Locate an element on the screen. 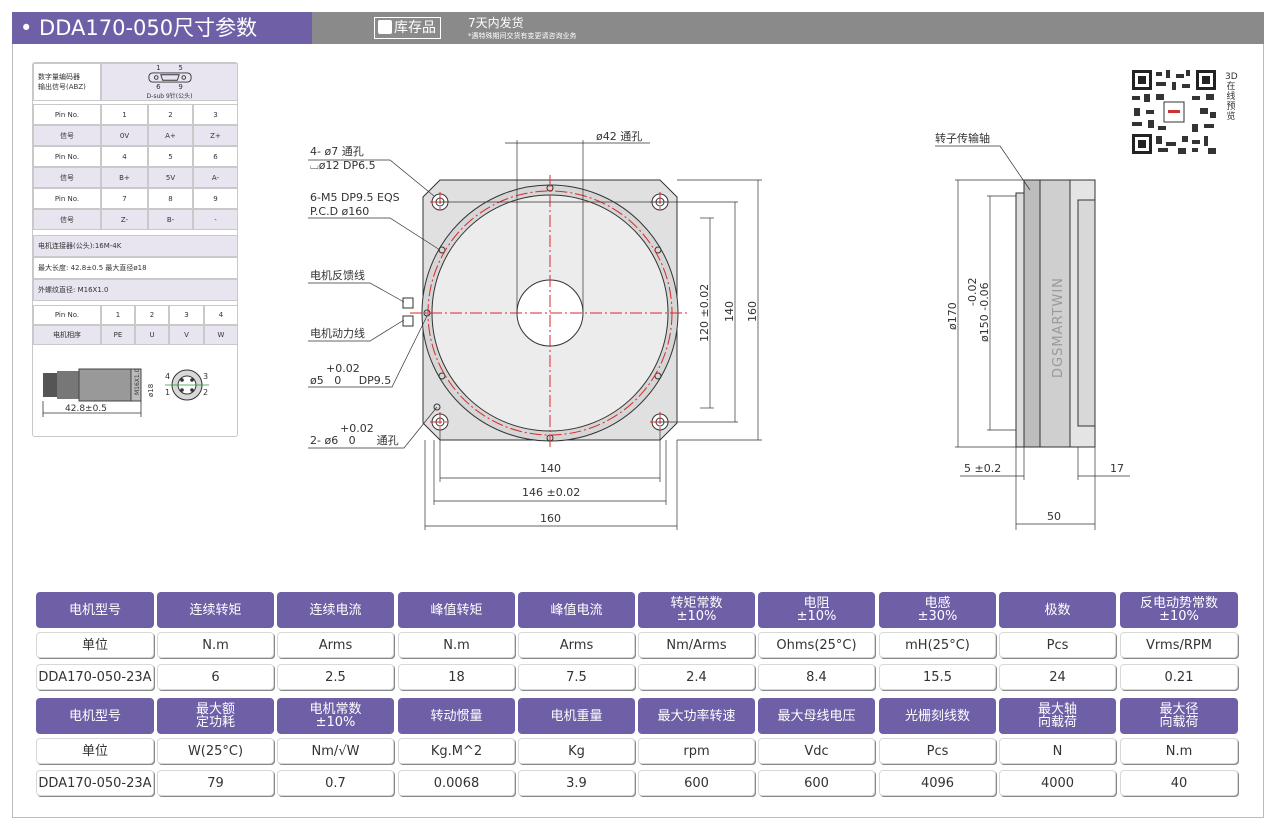  motor-connector-length: 最大长度: 42.8±0.5 最大直径ø18 is located at coordinates (135, 268).